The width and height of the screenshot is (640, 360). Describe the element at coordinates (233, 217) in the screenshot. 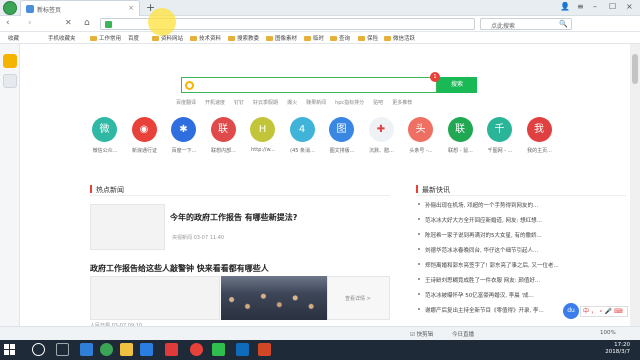

I see `news-title: 今年的政府工作报告 有哪些新提法?` at that location.